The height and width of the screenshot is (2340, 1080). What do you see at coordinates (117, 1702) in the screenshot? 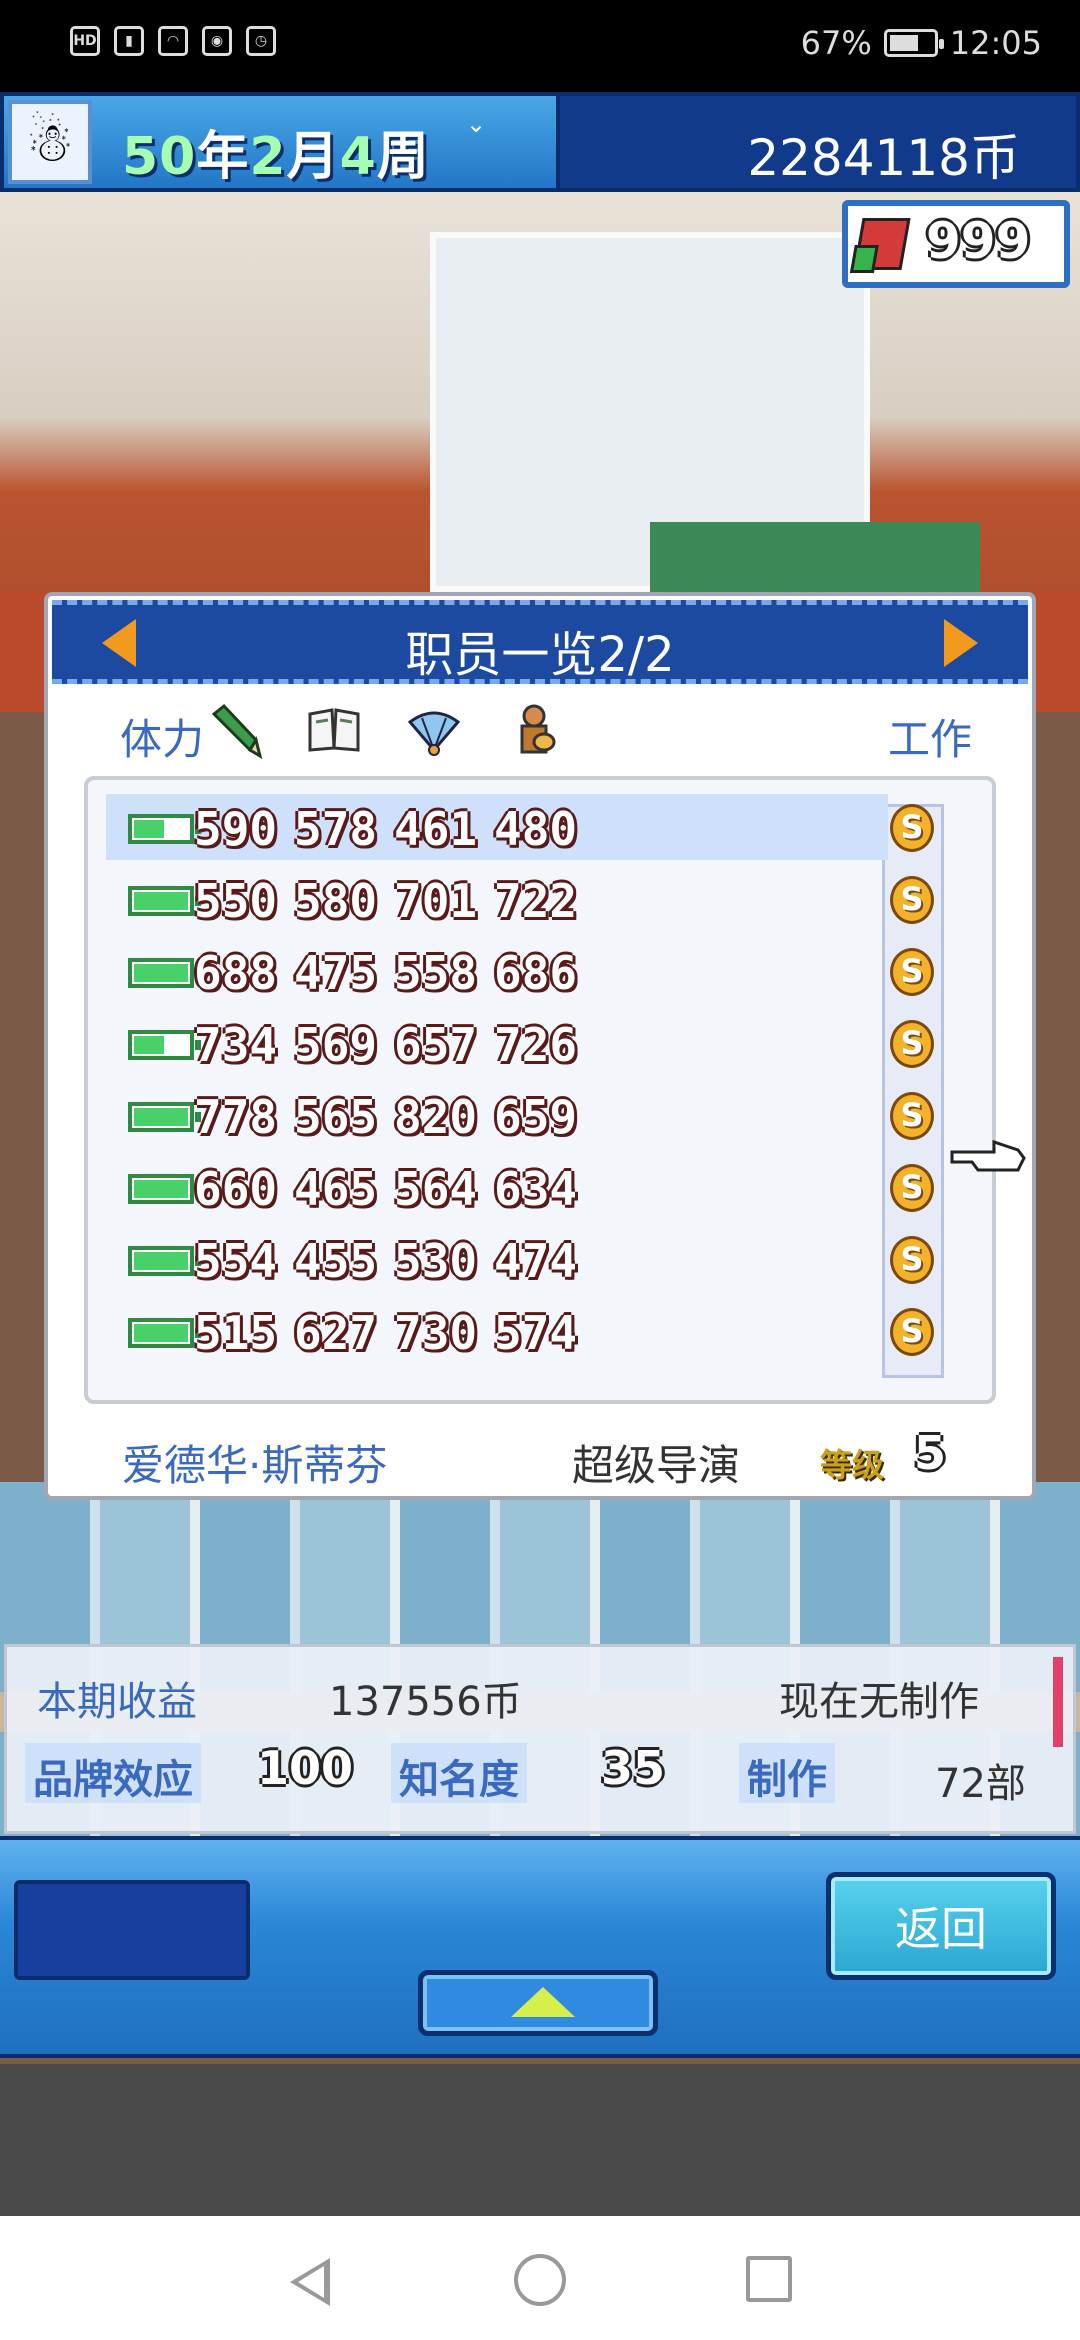
I see `income-label: 本期收益` at bounding box center [117, 1702].